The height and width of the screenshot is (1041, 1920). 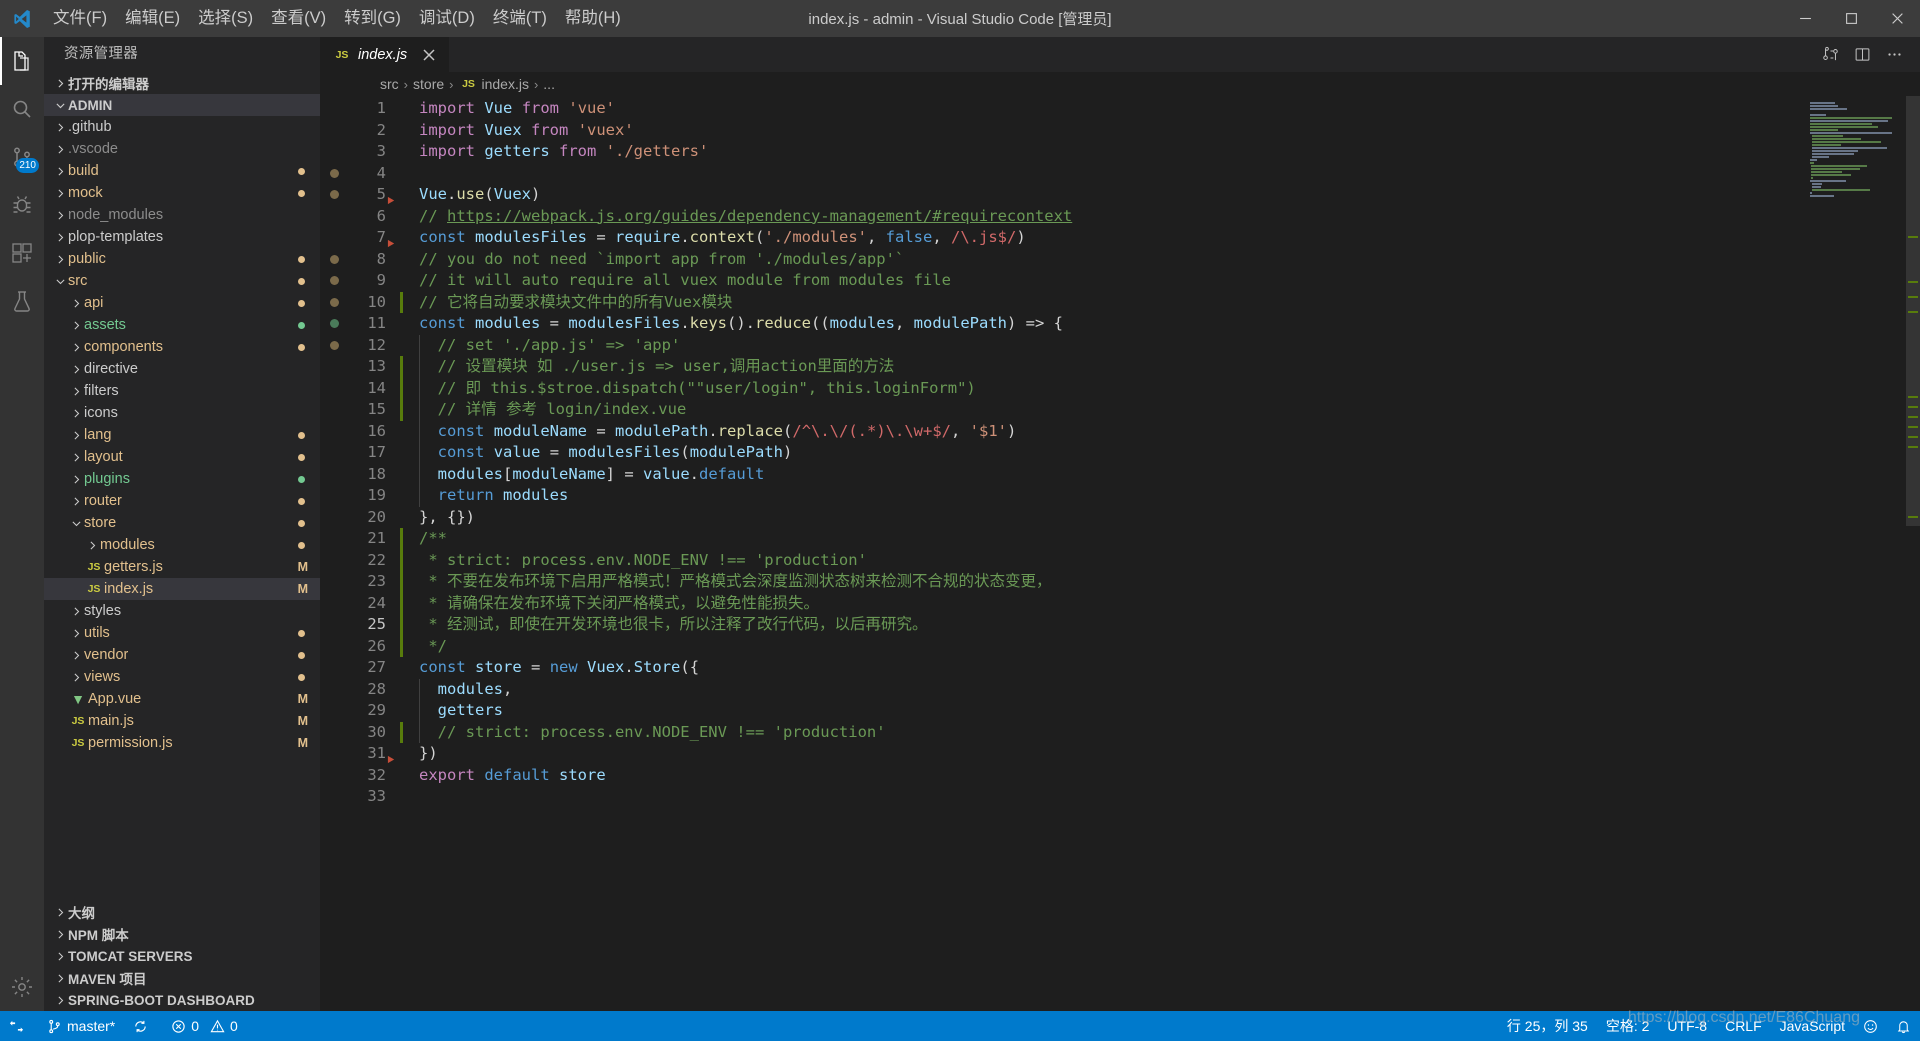 What do you see at coordinates (1110, 345) in the screenshot?
I see `code-line: // set './app.js' => 'app'` at bounding box center [1110, 345].